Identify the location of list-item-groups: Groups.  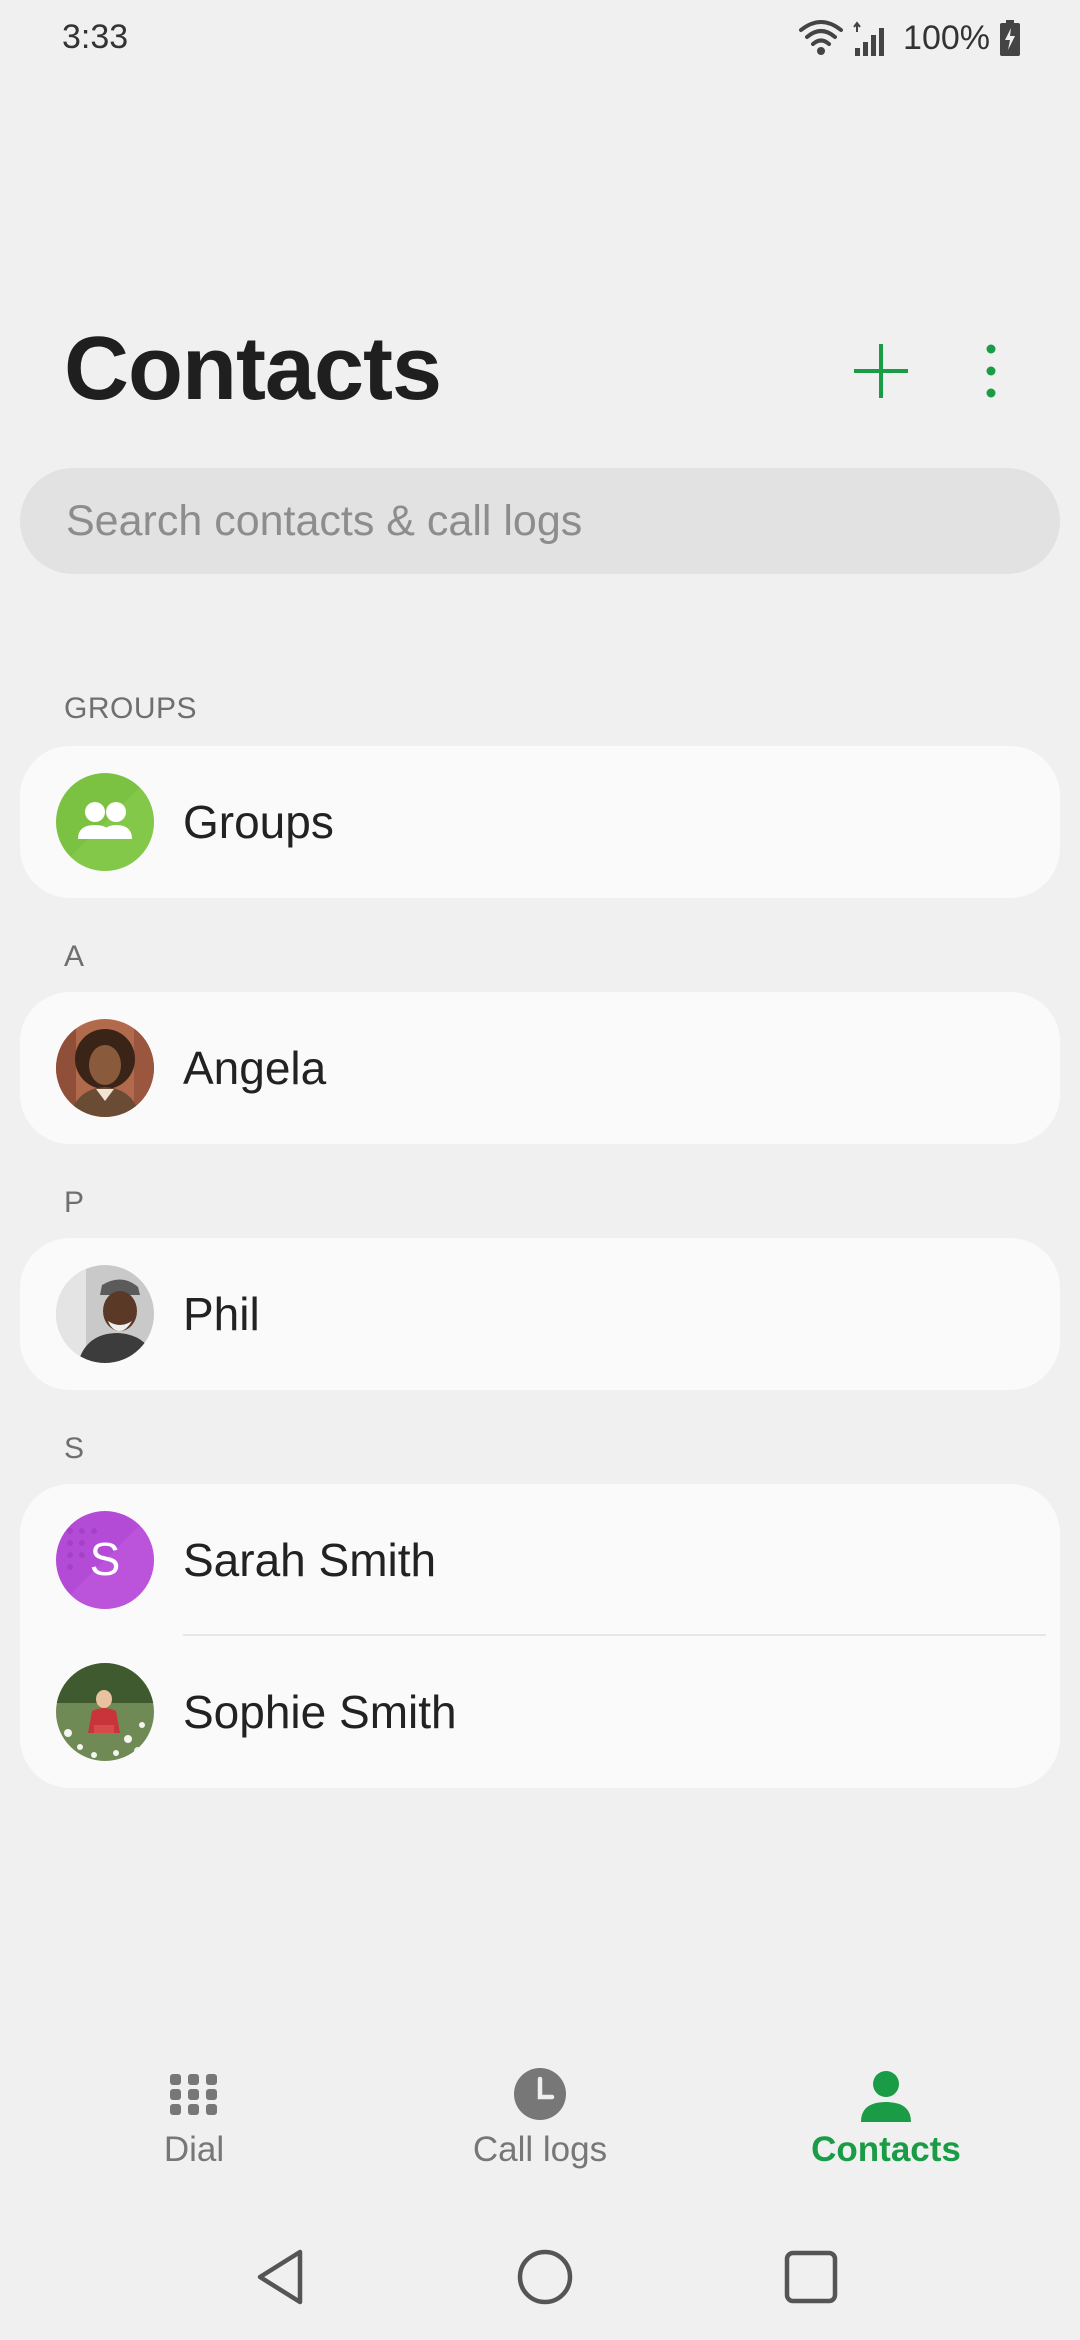
(540, 822).